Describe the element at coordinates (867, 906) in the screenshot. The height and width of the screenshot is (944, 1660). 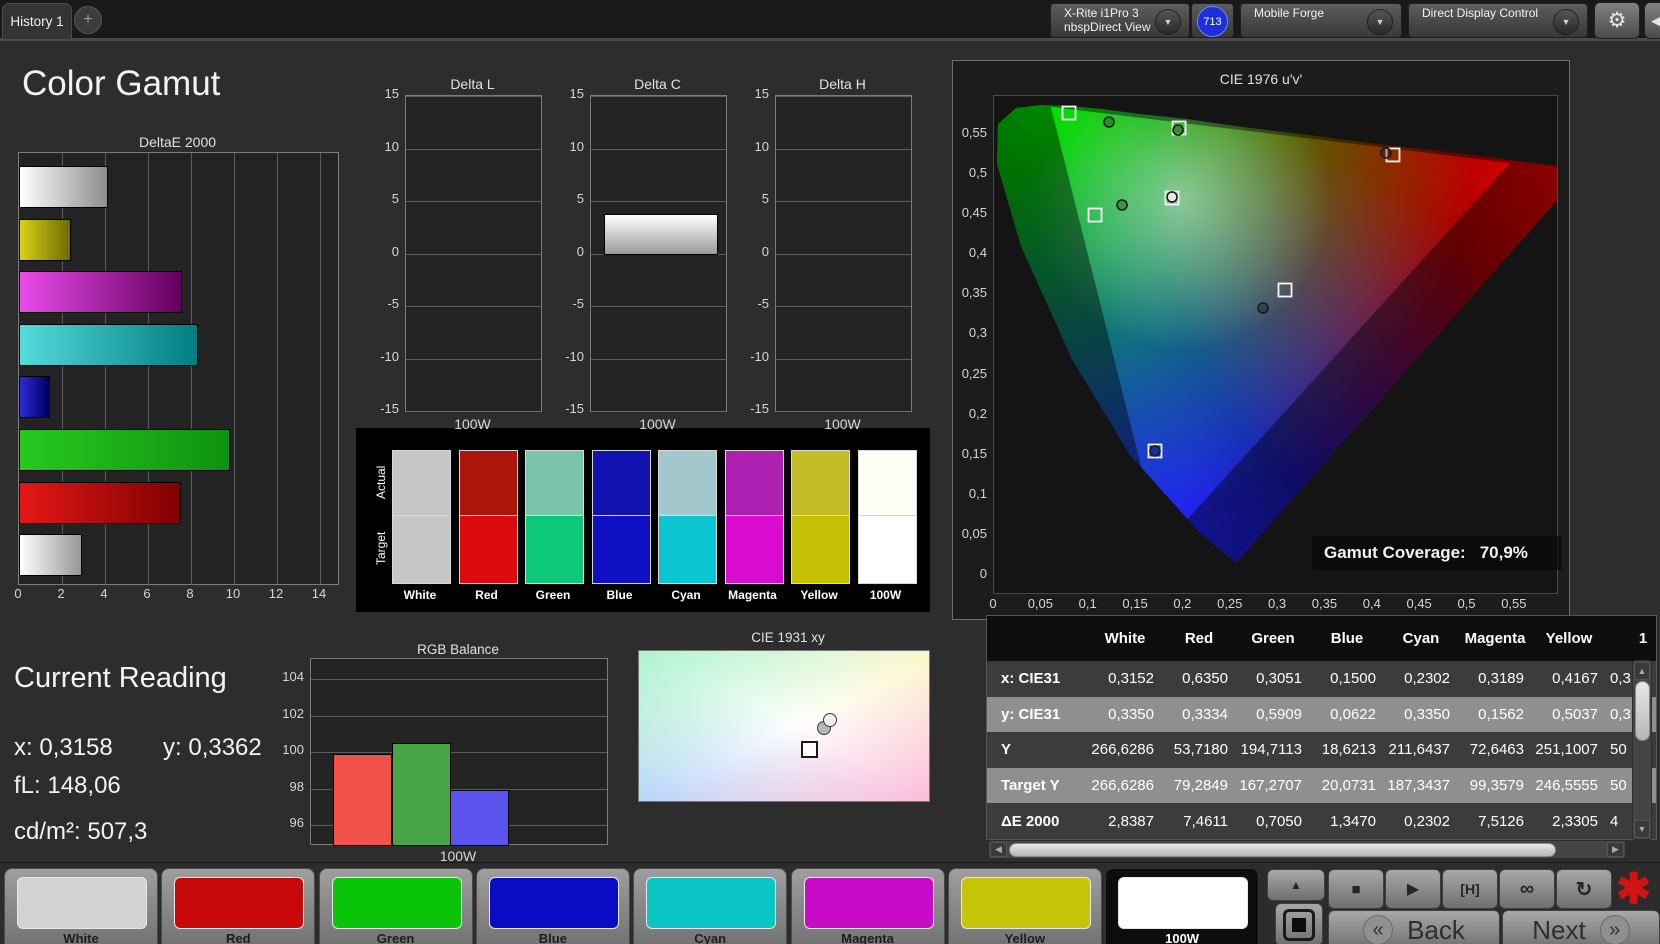
I see `pattern-button-magenta: Magenta` at that location.